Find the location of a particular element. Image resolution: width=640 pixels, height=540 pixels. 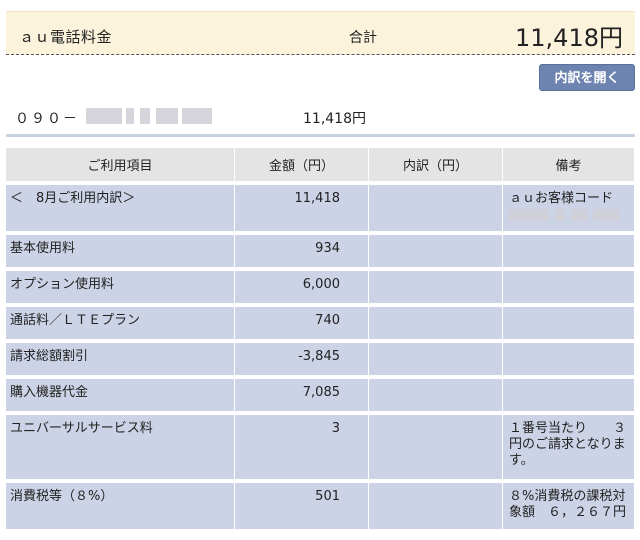

item-cell: 購入機器代金 is located at coordinates (120, 395).